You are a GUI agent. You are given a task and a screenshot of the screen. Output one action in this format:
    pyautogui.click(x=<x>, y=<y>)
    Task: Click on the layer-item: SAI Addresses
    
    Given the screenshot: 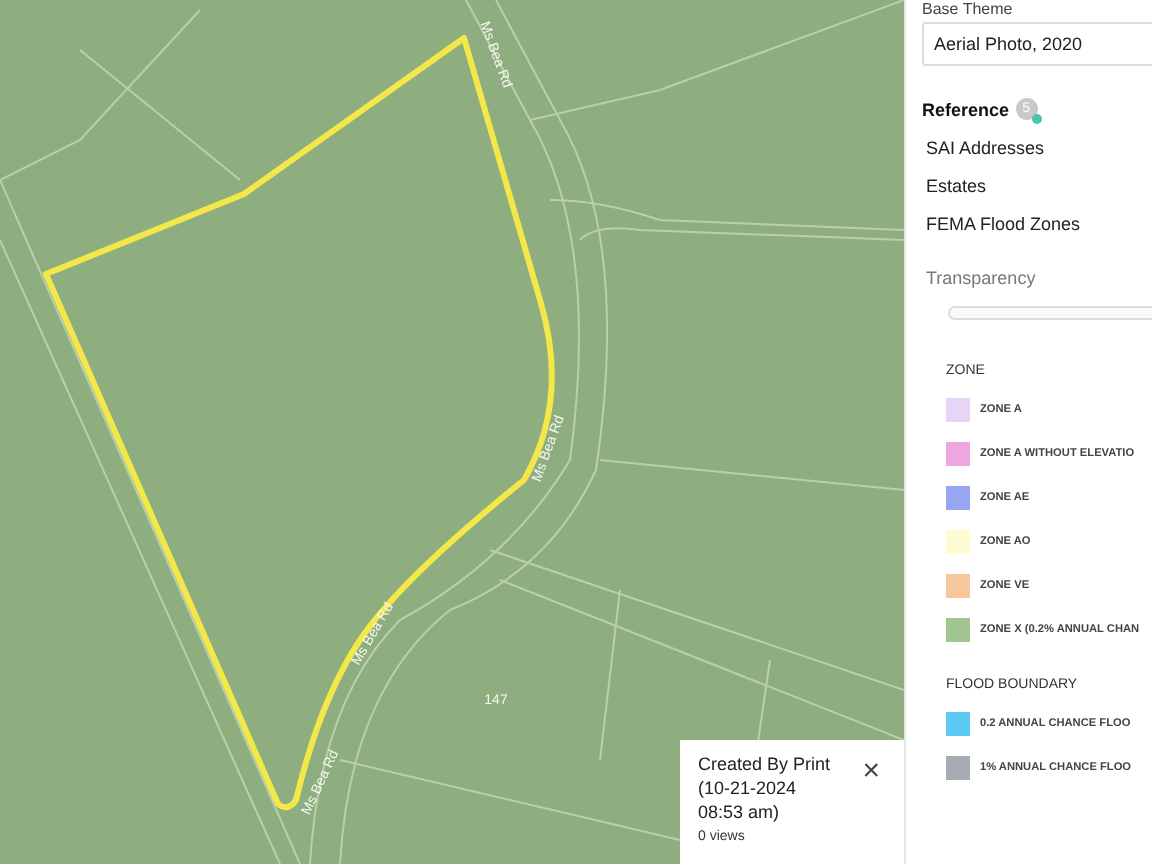 What is the action you would take?
    pyautogui.click(x=985, y=148)
    